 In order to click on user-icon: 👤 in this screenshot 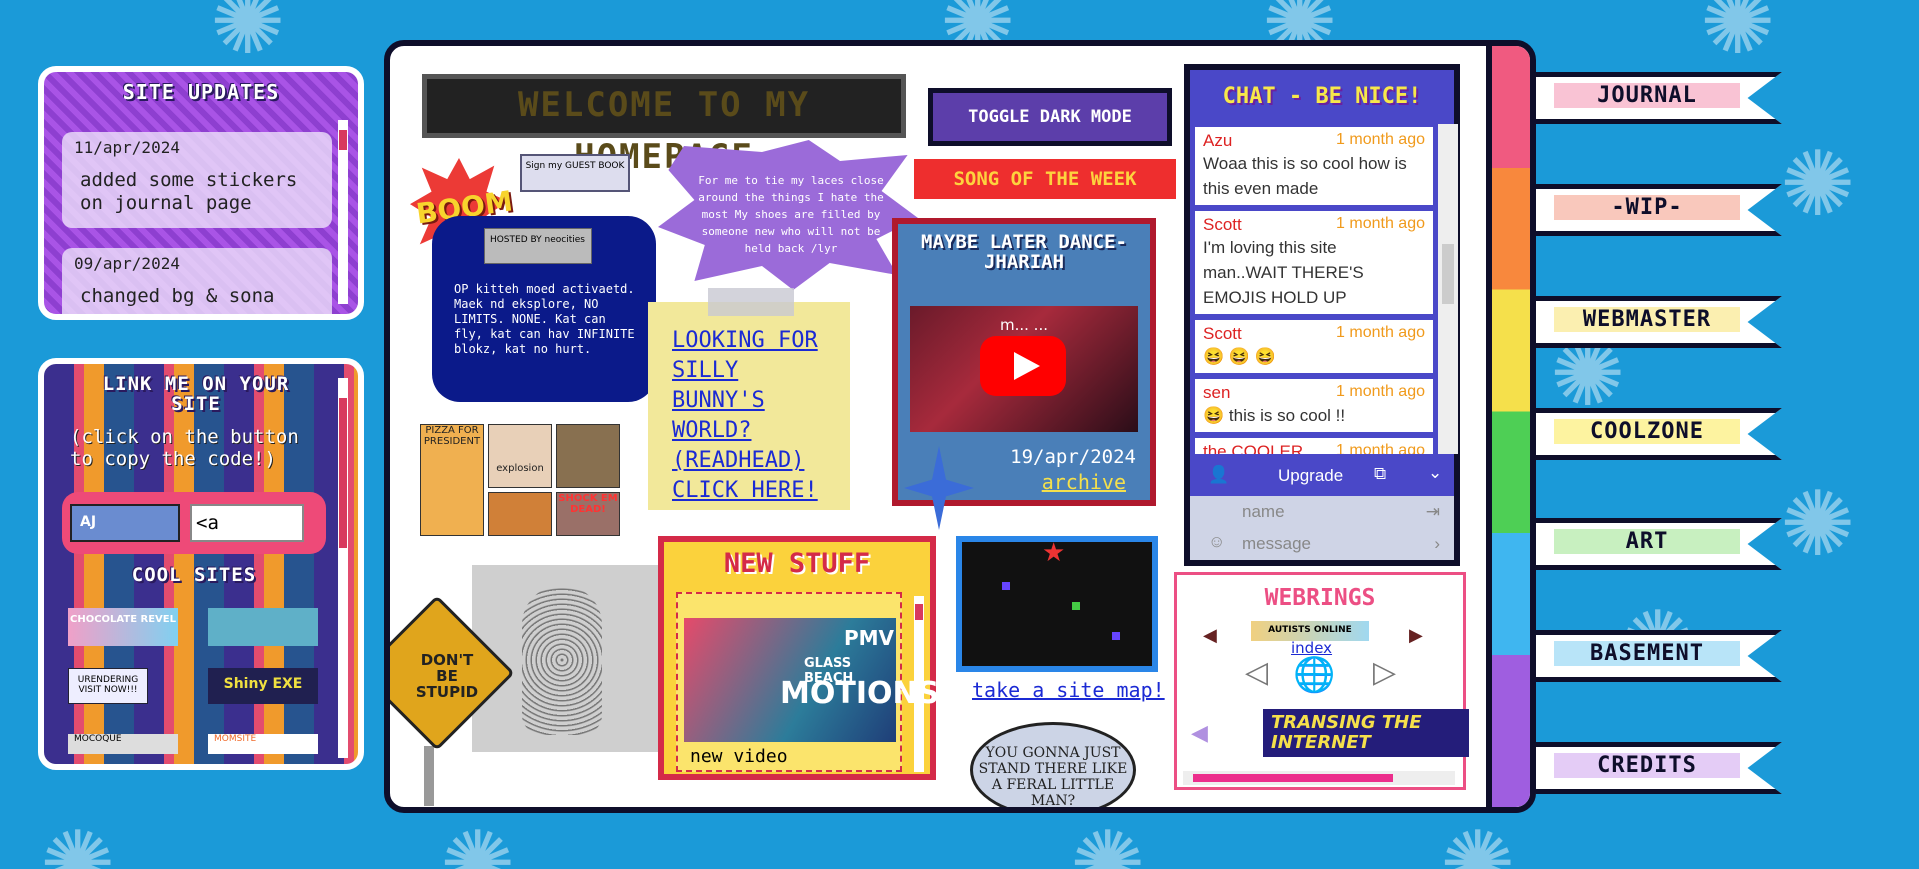, I will do `click(1218, 475)`.